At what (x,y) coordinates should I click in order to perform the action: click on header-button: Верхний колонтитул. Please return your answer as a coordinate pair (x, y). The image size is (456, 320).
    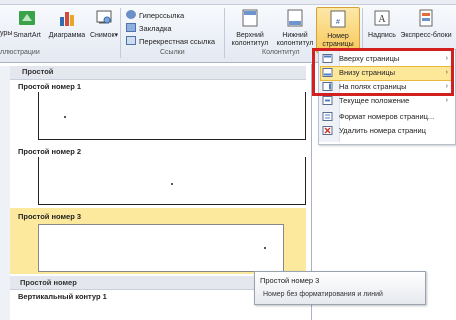
    Looking at the image, I should click on (250, 28).